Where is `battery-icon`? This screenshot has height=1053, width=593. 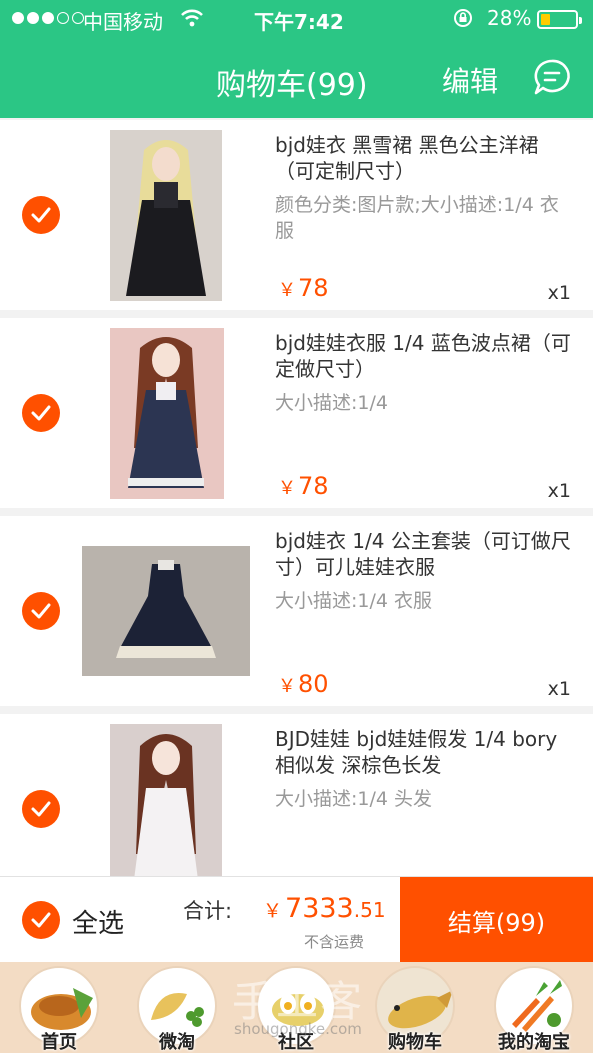 battery-icon is located at coordinates (559, 19).